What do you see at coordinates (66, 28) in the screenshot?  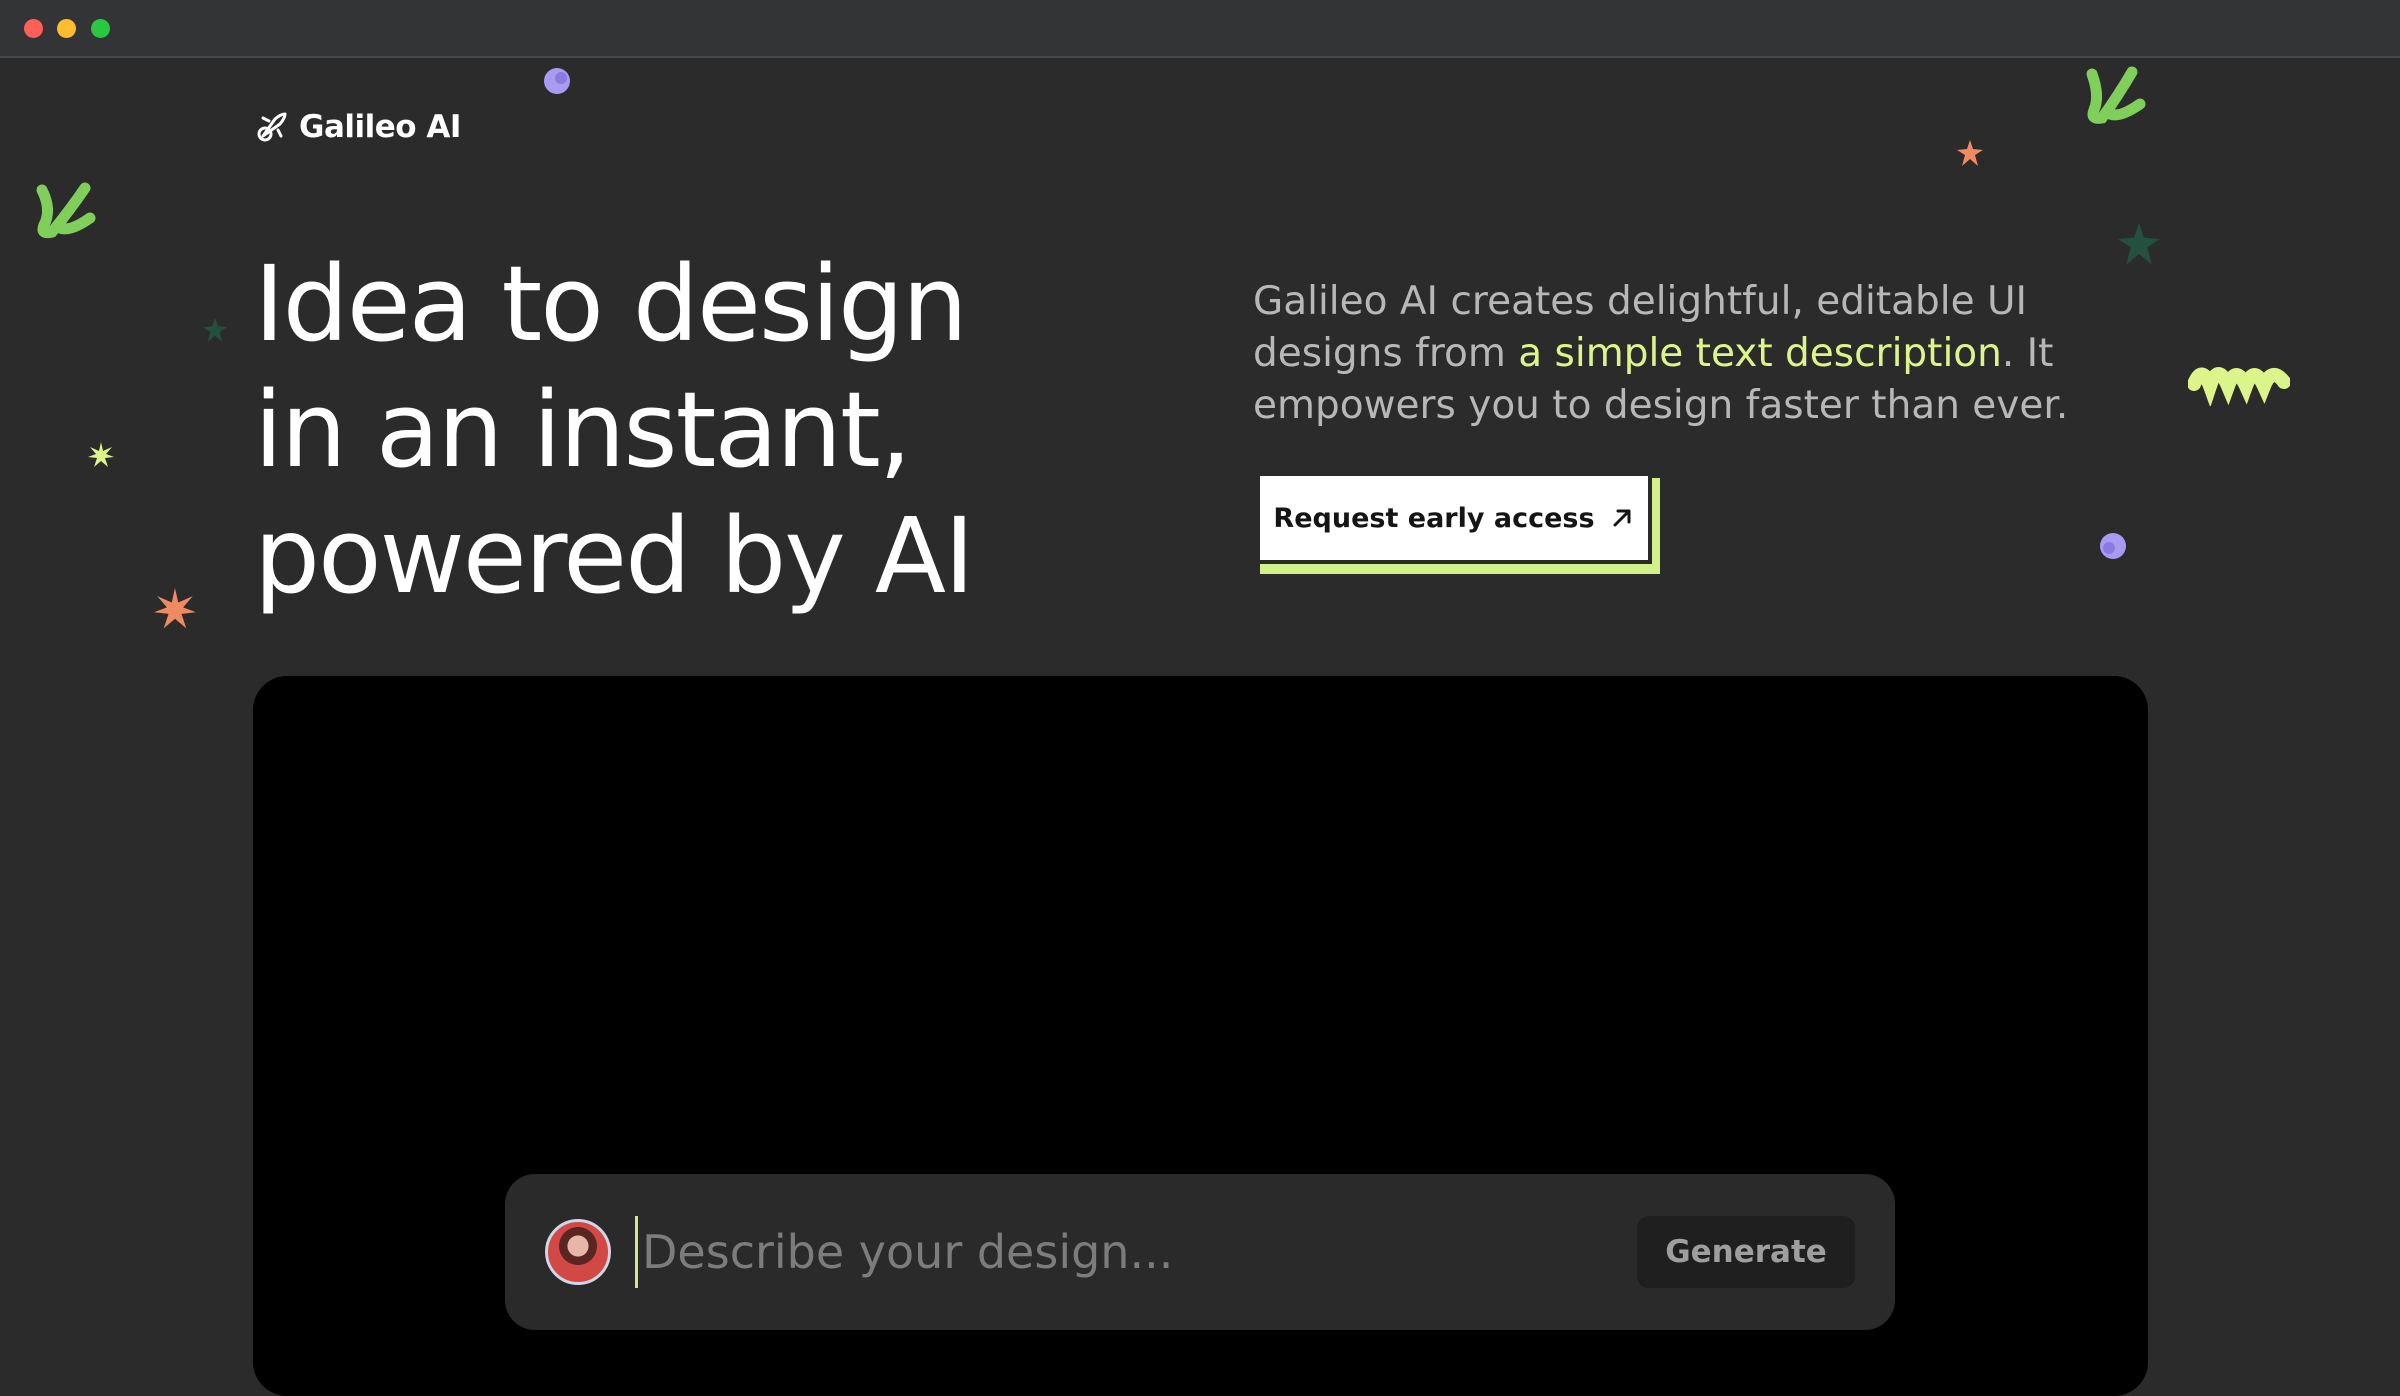 I see `minimize-window-button` at bounding box center [66, 28].